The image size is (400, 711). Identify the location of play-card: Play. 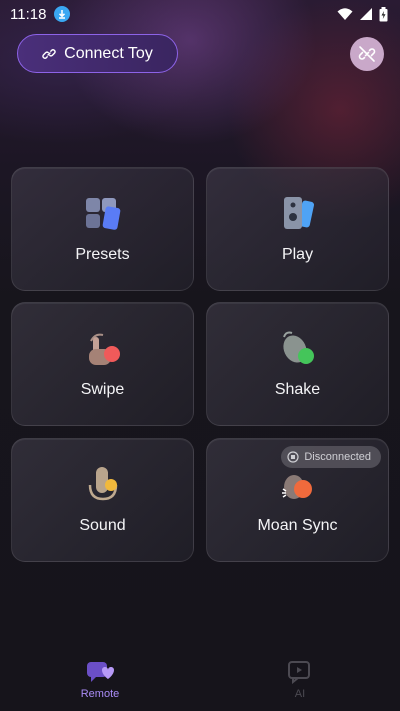
(297, 229).